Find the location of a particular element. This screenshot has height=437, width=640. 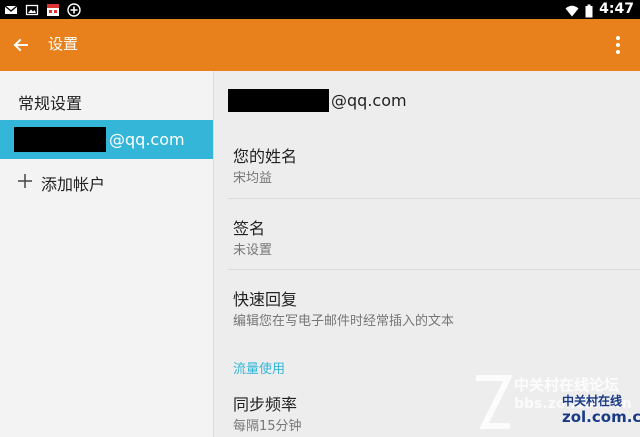

status-icons-right: 4:47 is located at coordinates (599, 9).